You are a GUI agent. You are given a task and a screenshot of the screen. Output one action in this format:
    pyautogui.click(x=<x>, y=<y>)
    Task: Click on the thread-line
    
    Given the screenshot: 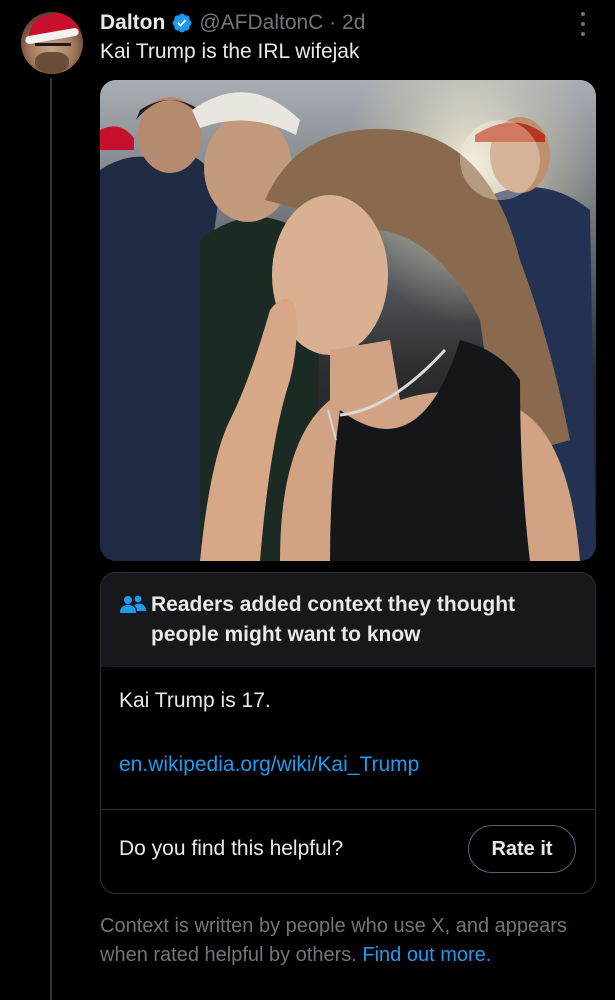 What is the action you would take?
    pyautogui.click(x=51, y=539)
    